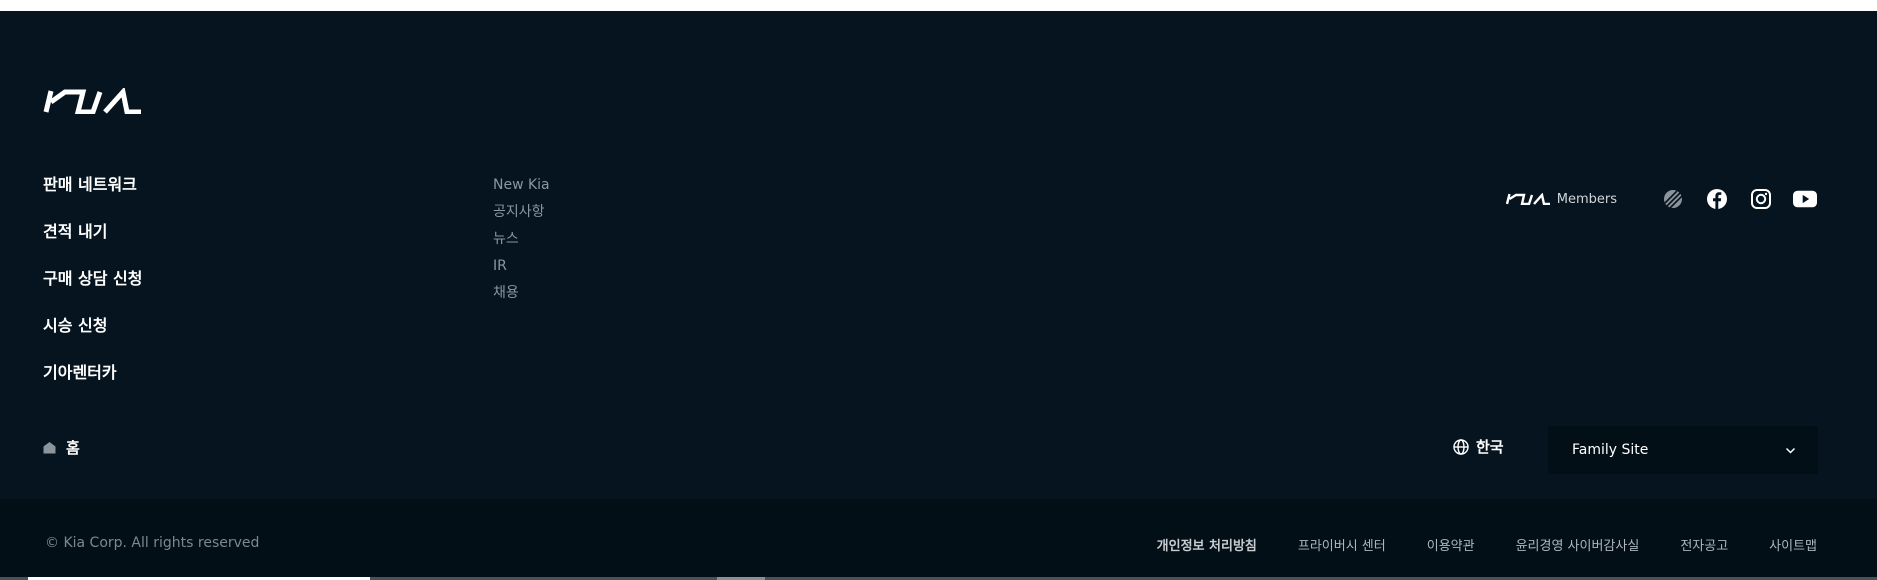 The width and height of the screenshot is (1877, 580). What do you see at coordinates (92, 195) in the screenshot?
I see `nav-sales-network: 판매 네트워크` at bounding box center [92, 195].